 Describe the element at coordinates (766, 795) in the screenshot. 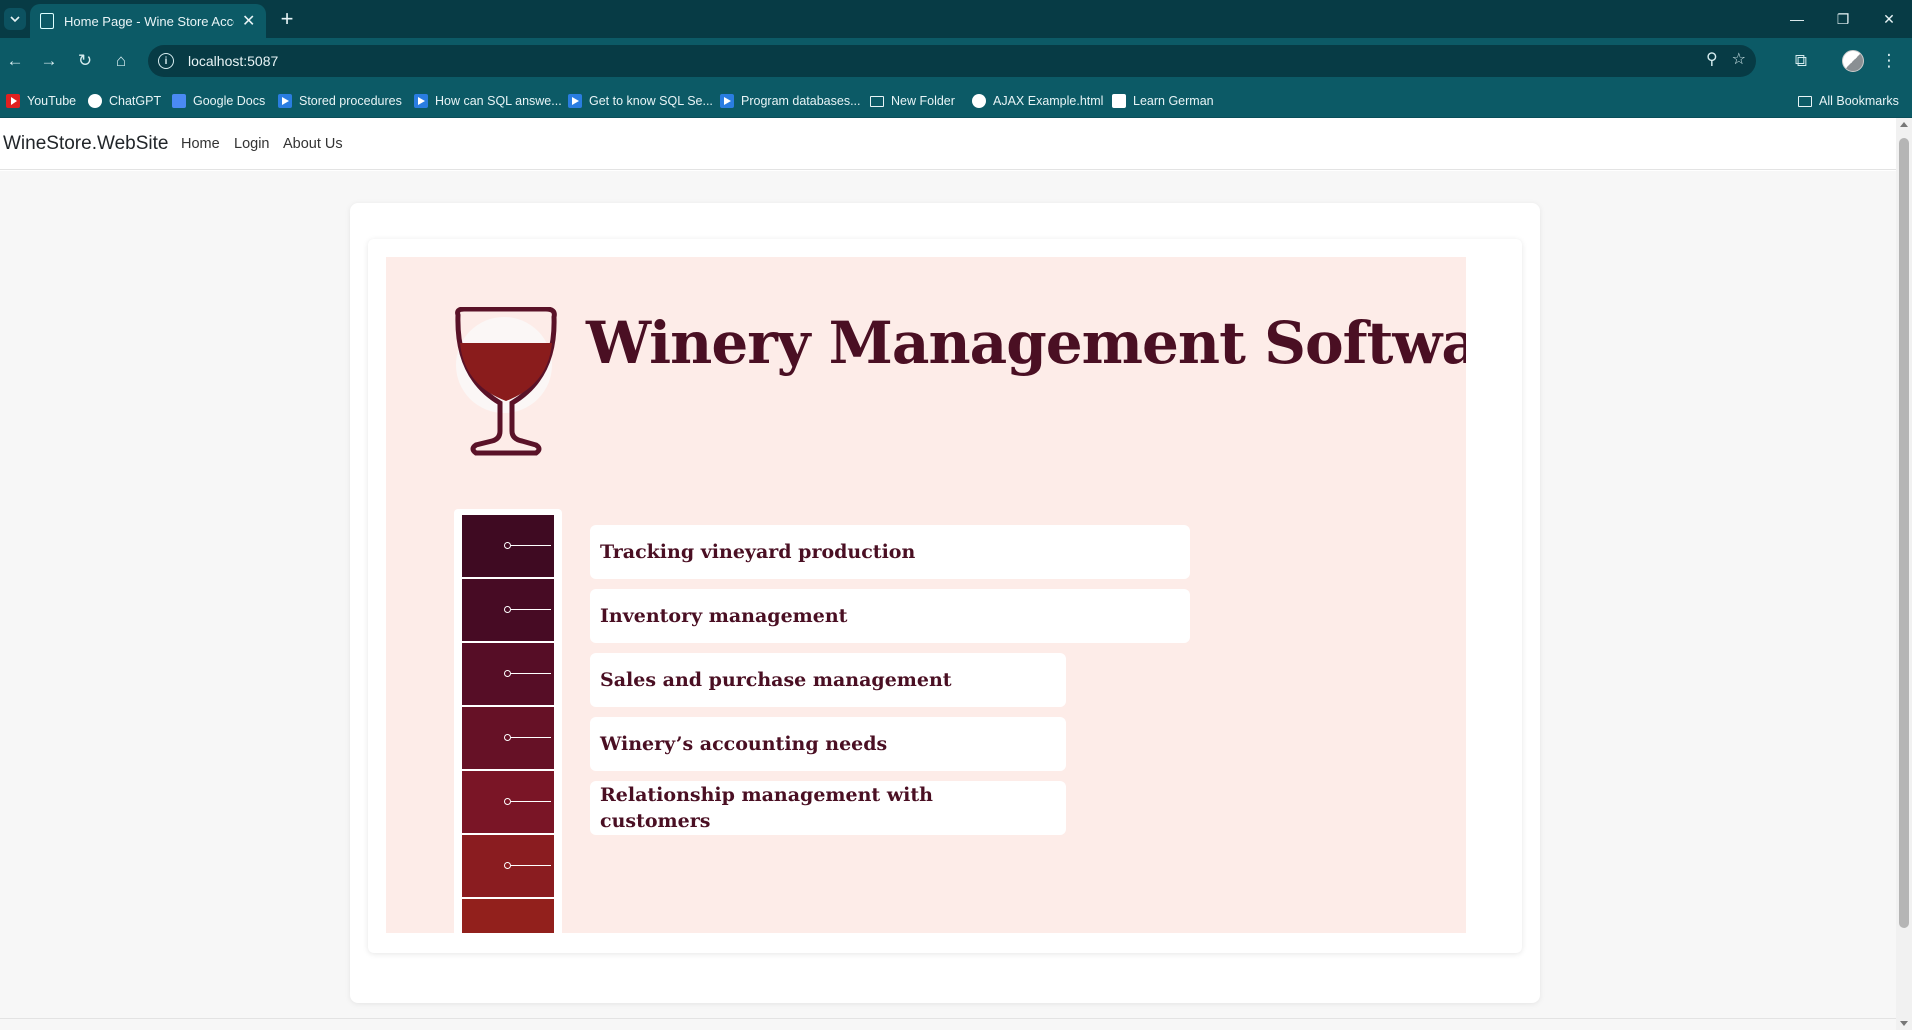

I see `feature-label: Relationship management with` at that location.